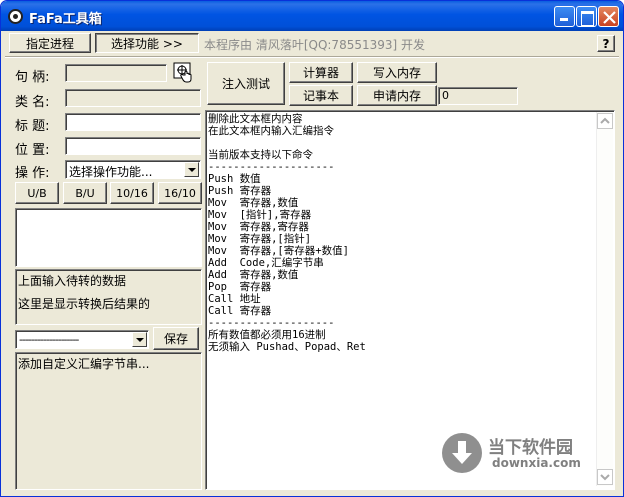  Describe the element at coordinates (606, 43) in the screenshot. I see `help-button: ?` at that location.